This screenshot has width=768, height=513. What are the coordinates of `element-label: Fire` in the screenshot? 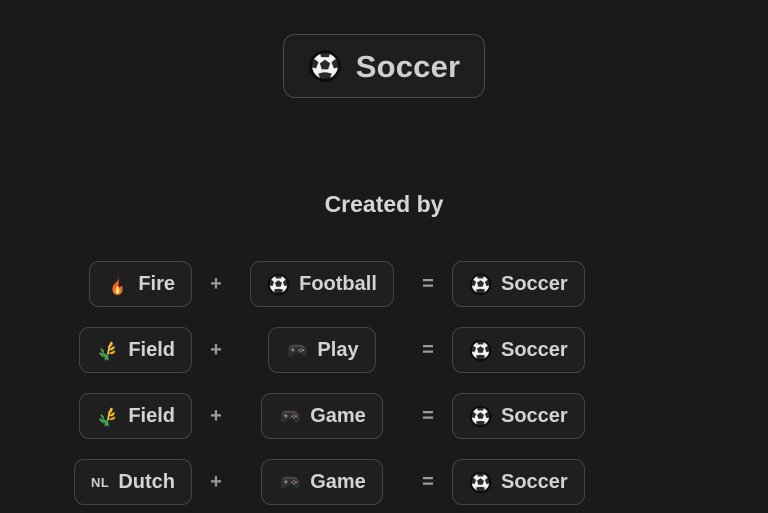 It's located at (156, 284).